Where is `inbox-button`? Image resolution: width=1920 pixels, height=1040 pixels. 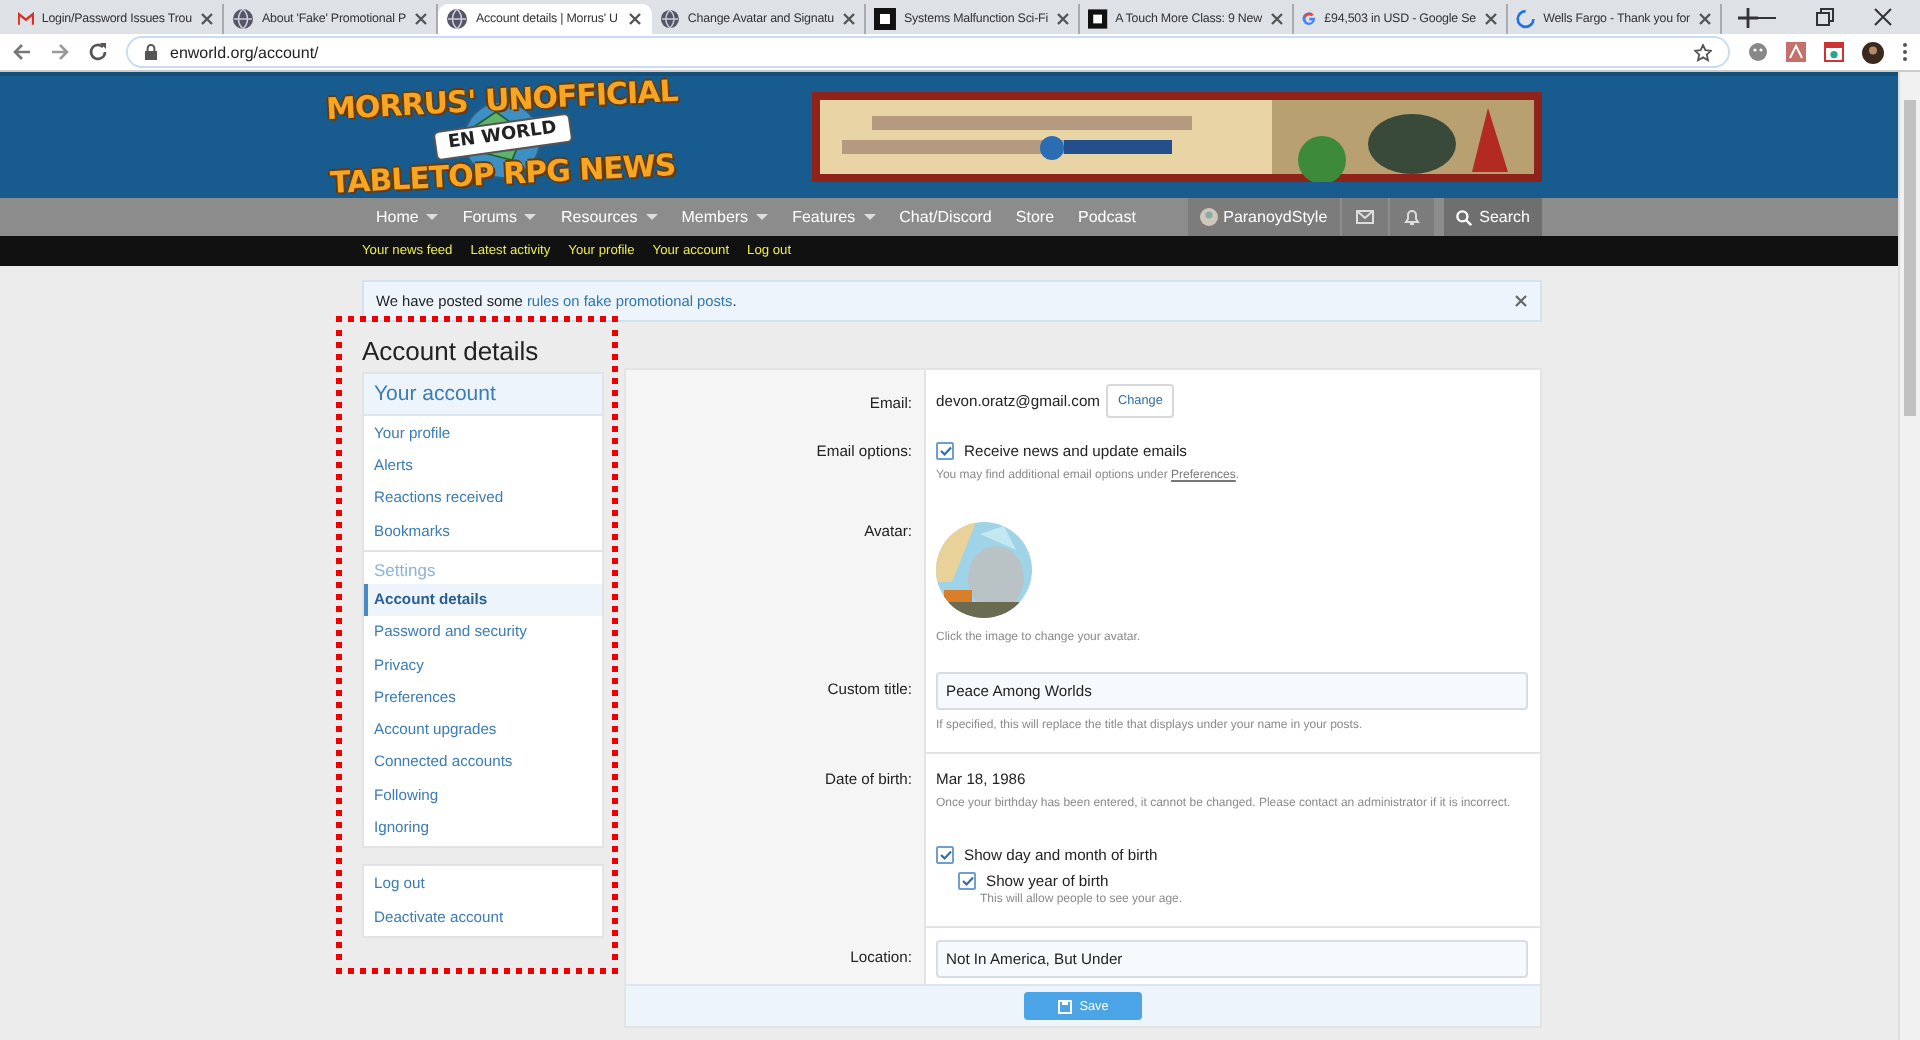 inbox-button is located at coordinates (1363, 217).